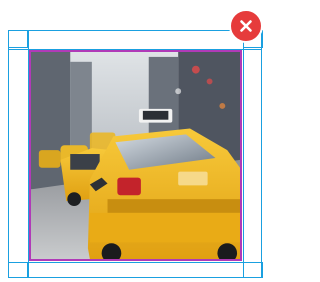 The image size is (320, 282). I want to click on close-icon, so click(246, 26).